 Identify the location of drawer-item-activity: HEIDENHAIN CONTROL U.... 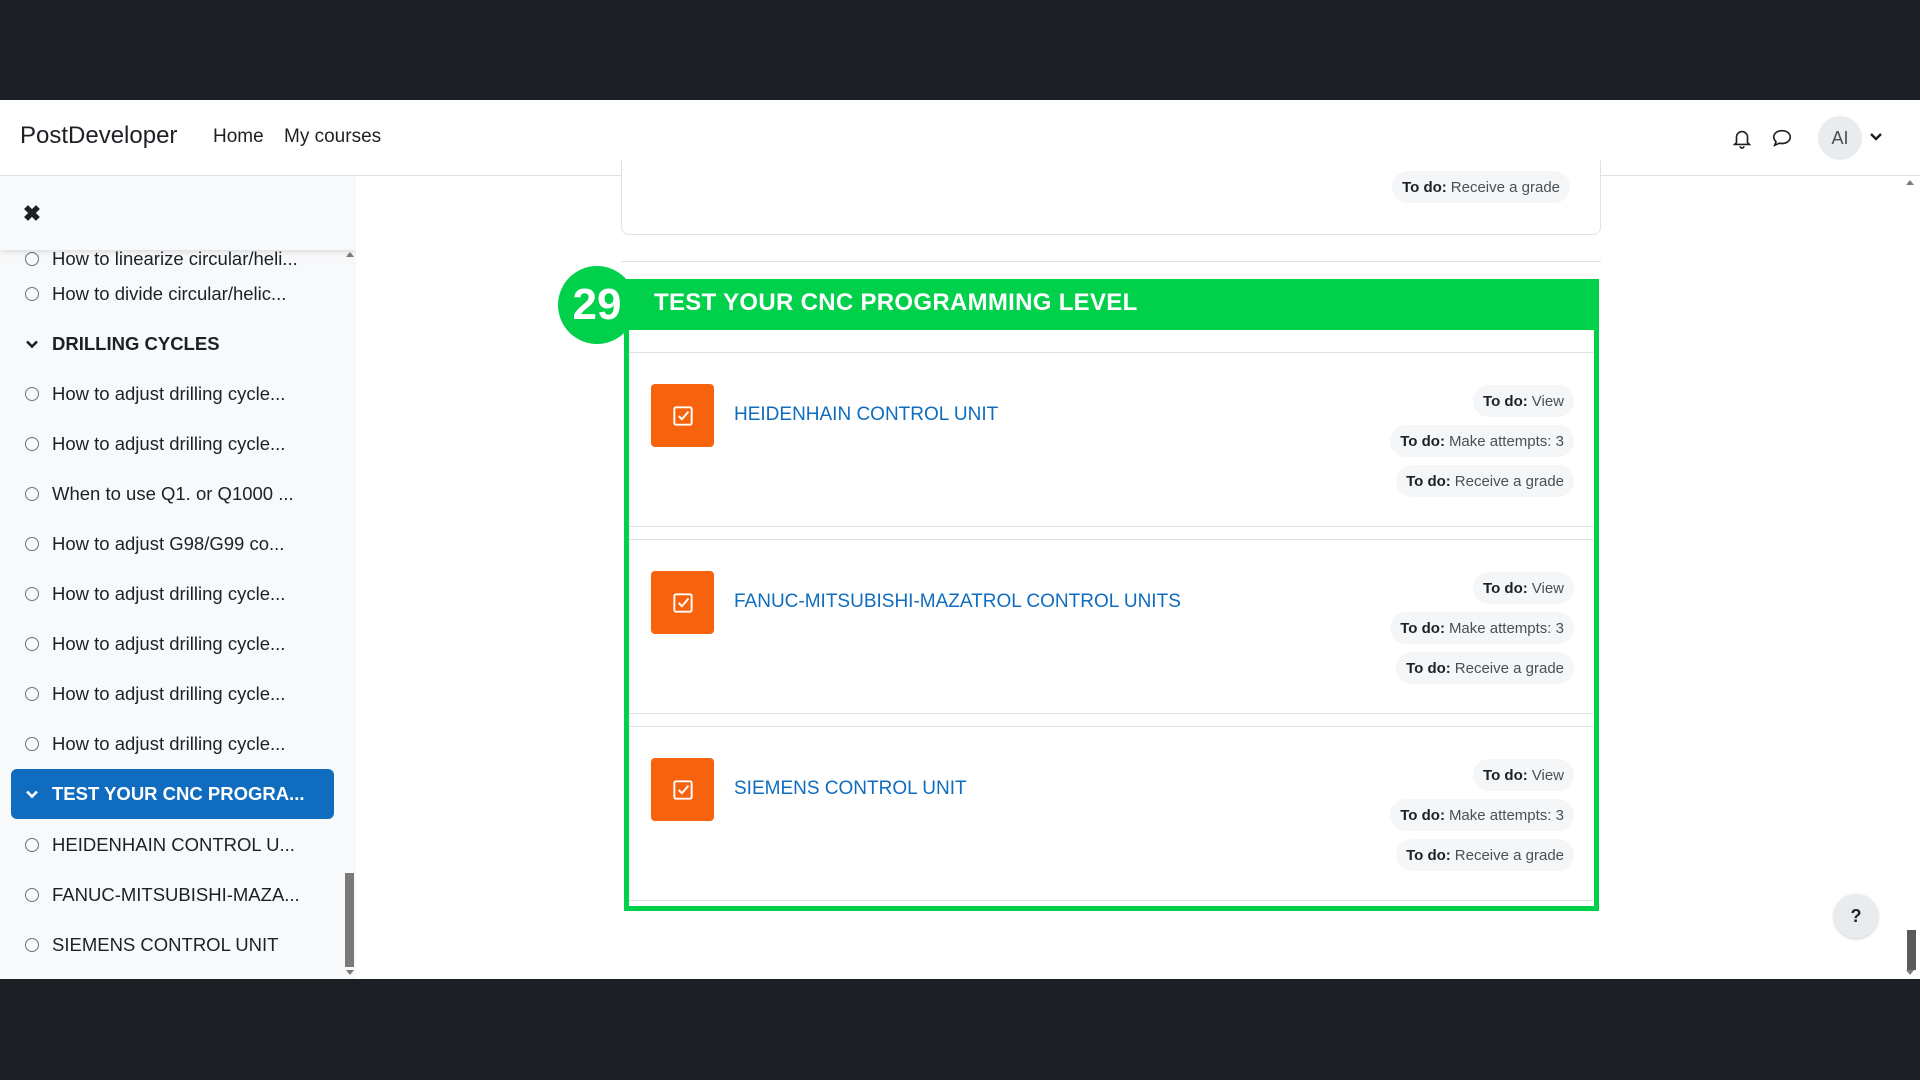
(170, 845).